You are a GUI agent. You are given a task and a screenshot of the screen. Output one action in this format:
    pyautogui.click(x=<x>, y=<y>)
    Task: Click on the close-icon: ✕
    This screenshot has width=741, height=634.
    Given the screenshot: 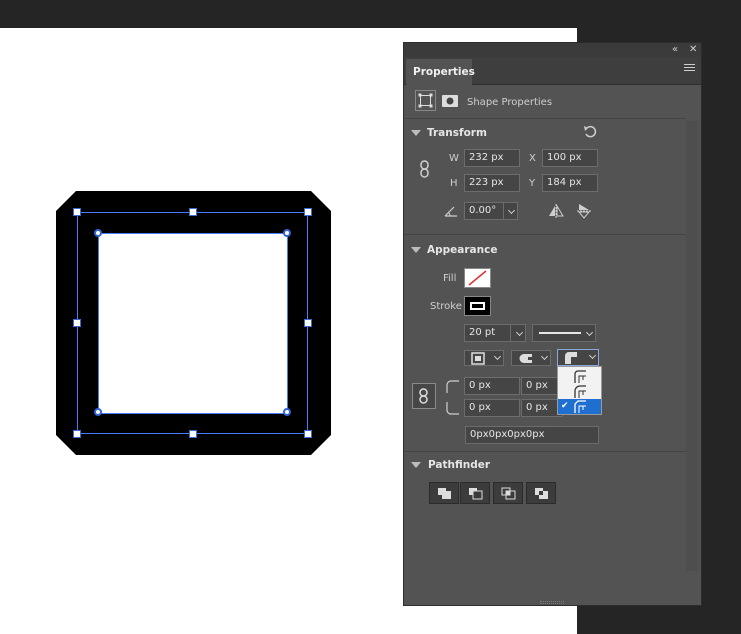 What is the action you would take?
    pyautogui.click(x=693, y=50)
    